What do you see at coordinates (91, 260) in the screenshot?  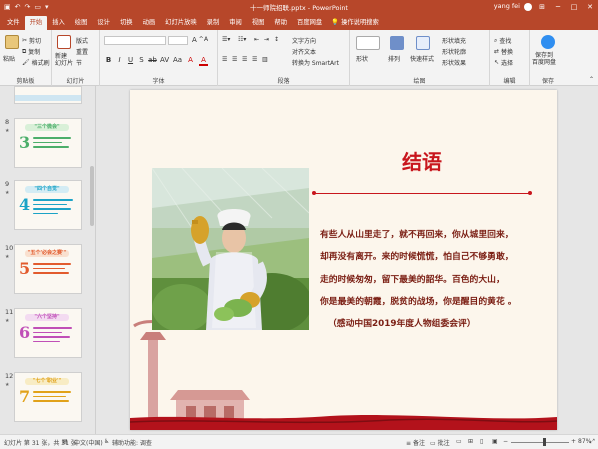 I see `thumbnail-scrollbar` at bounding box center [91, 260].